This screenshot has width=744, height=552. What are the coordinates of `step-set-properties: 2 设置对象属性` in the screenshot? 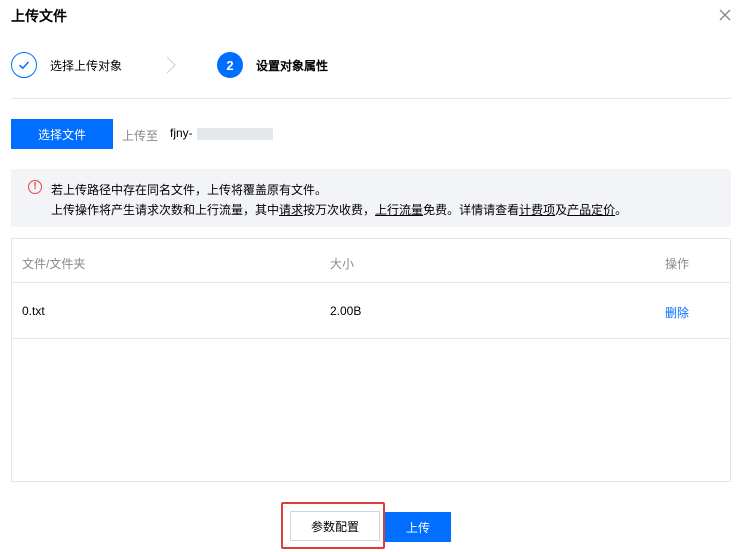 It's located at (272, 65).